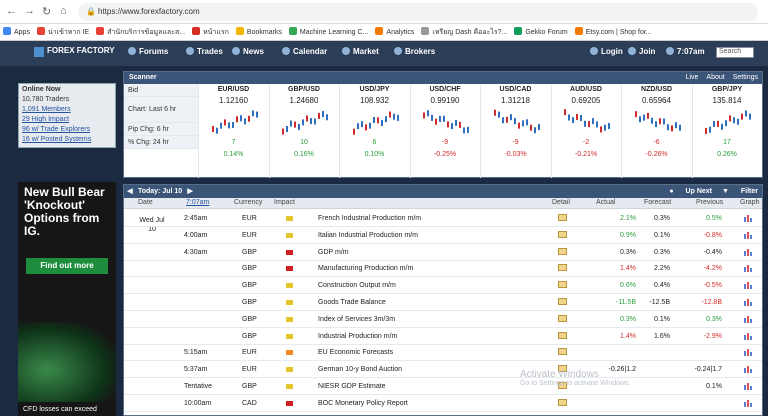  I want to click on pair-usdjpy: USD/JPY 108.932 6 0.10%, so click(374, 131).